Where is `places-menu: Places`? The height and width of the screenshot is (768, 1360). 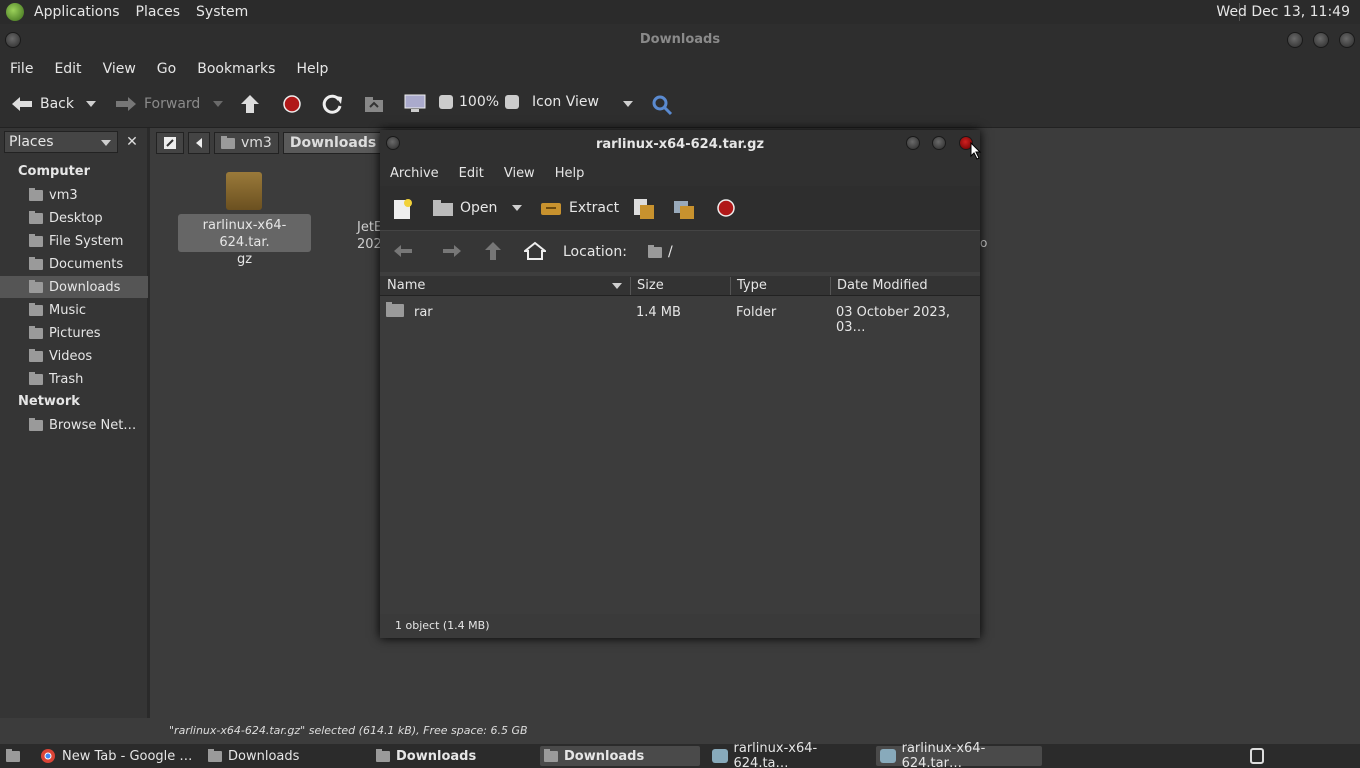
places-menu: Places is located at coordinates (158, 12).